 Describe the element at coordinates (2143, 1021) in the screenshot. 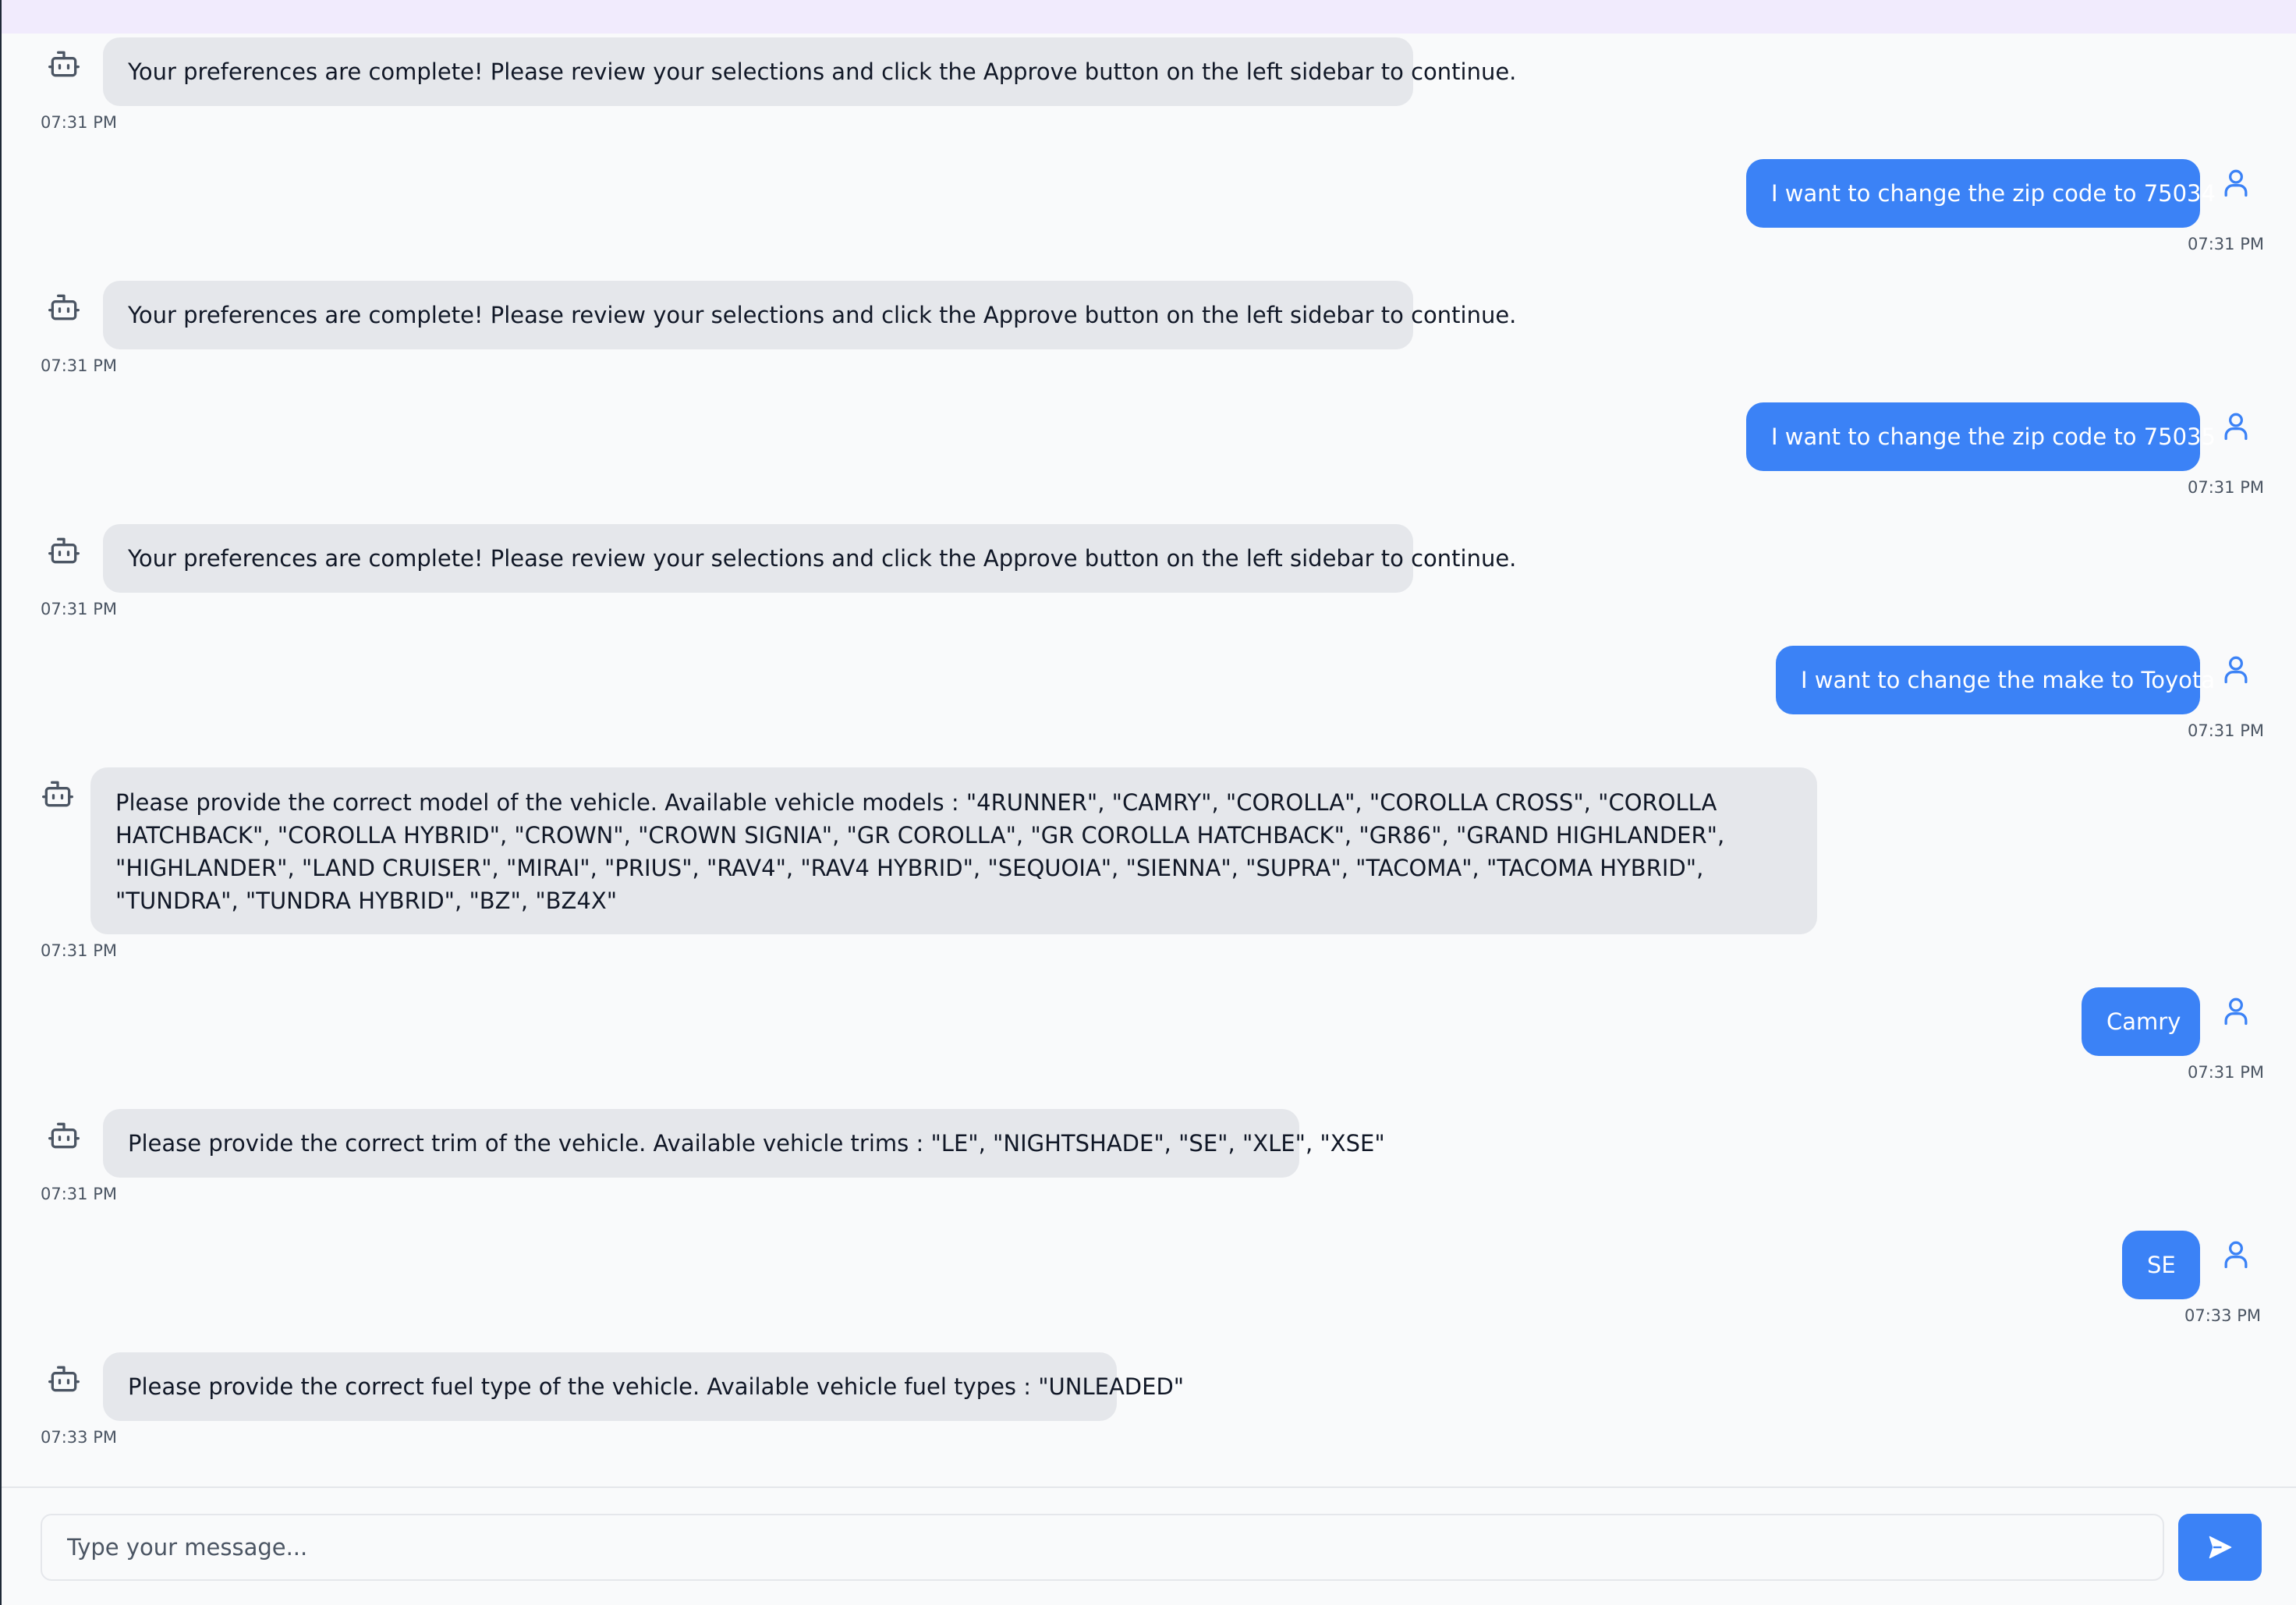

I see `message-text: Camry` at that location.